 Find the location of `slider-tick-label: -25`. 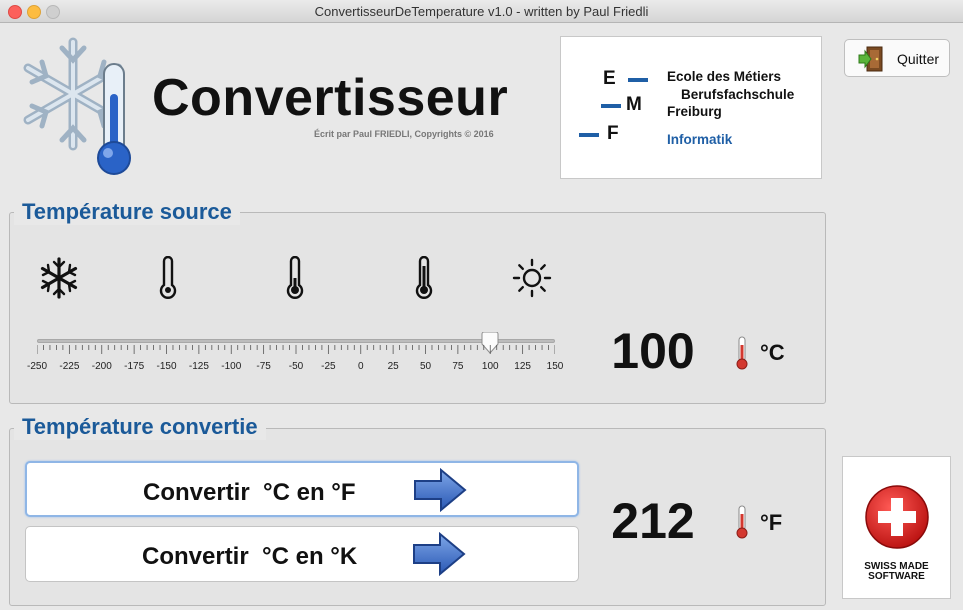

slider-tick-label: -25 is located at coordinates (328, 366).